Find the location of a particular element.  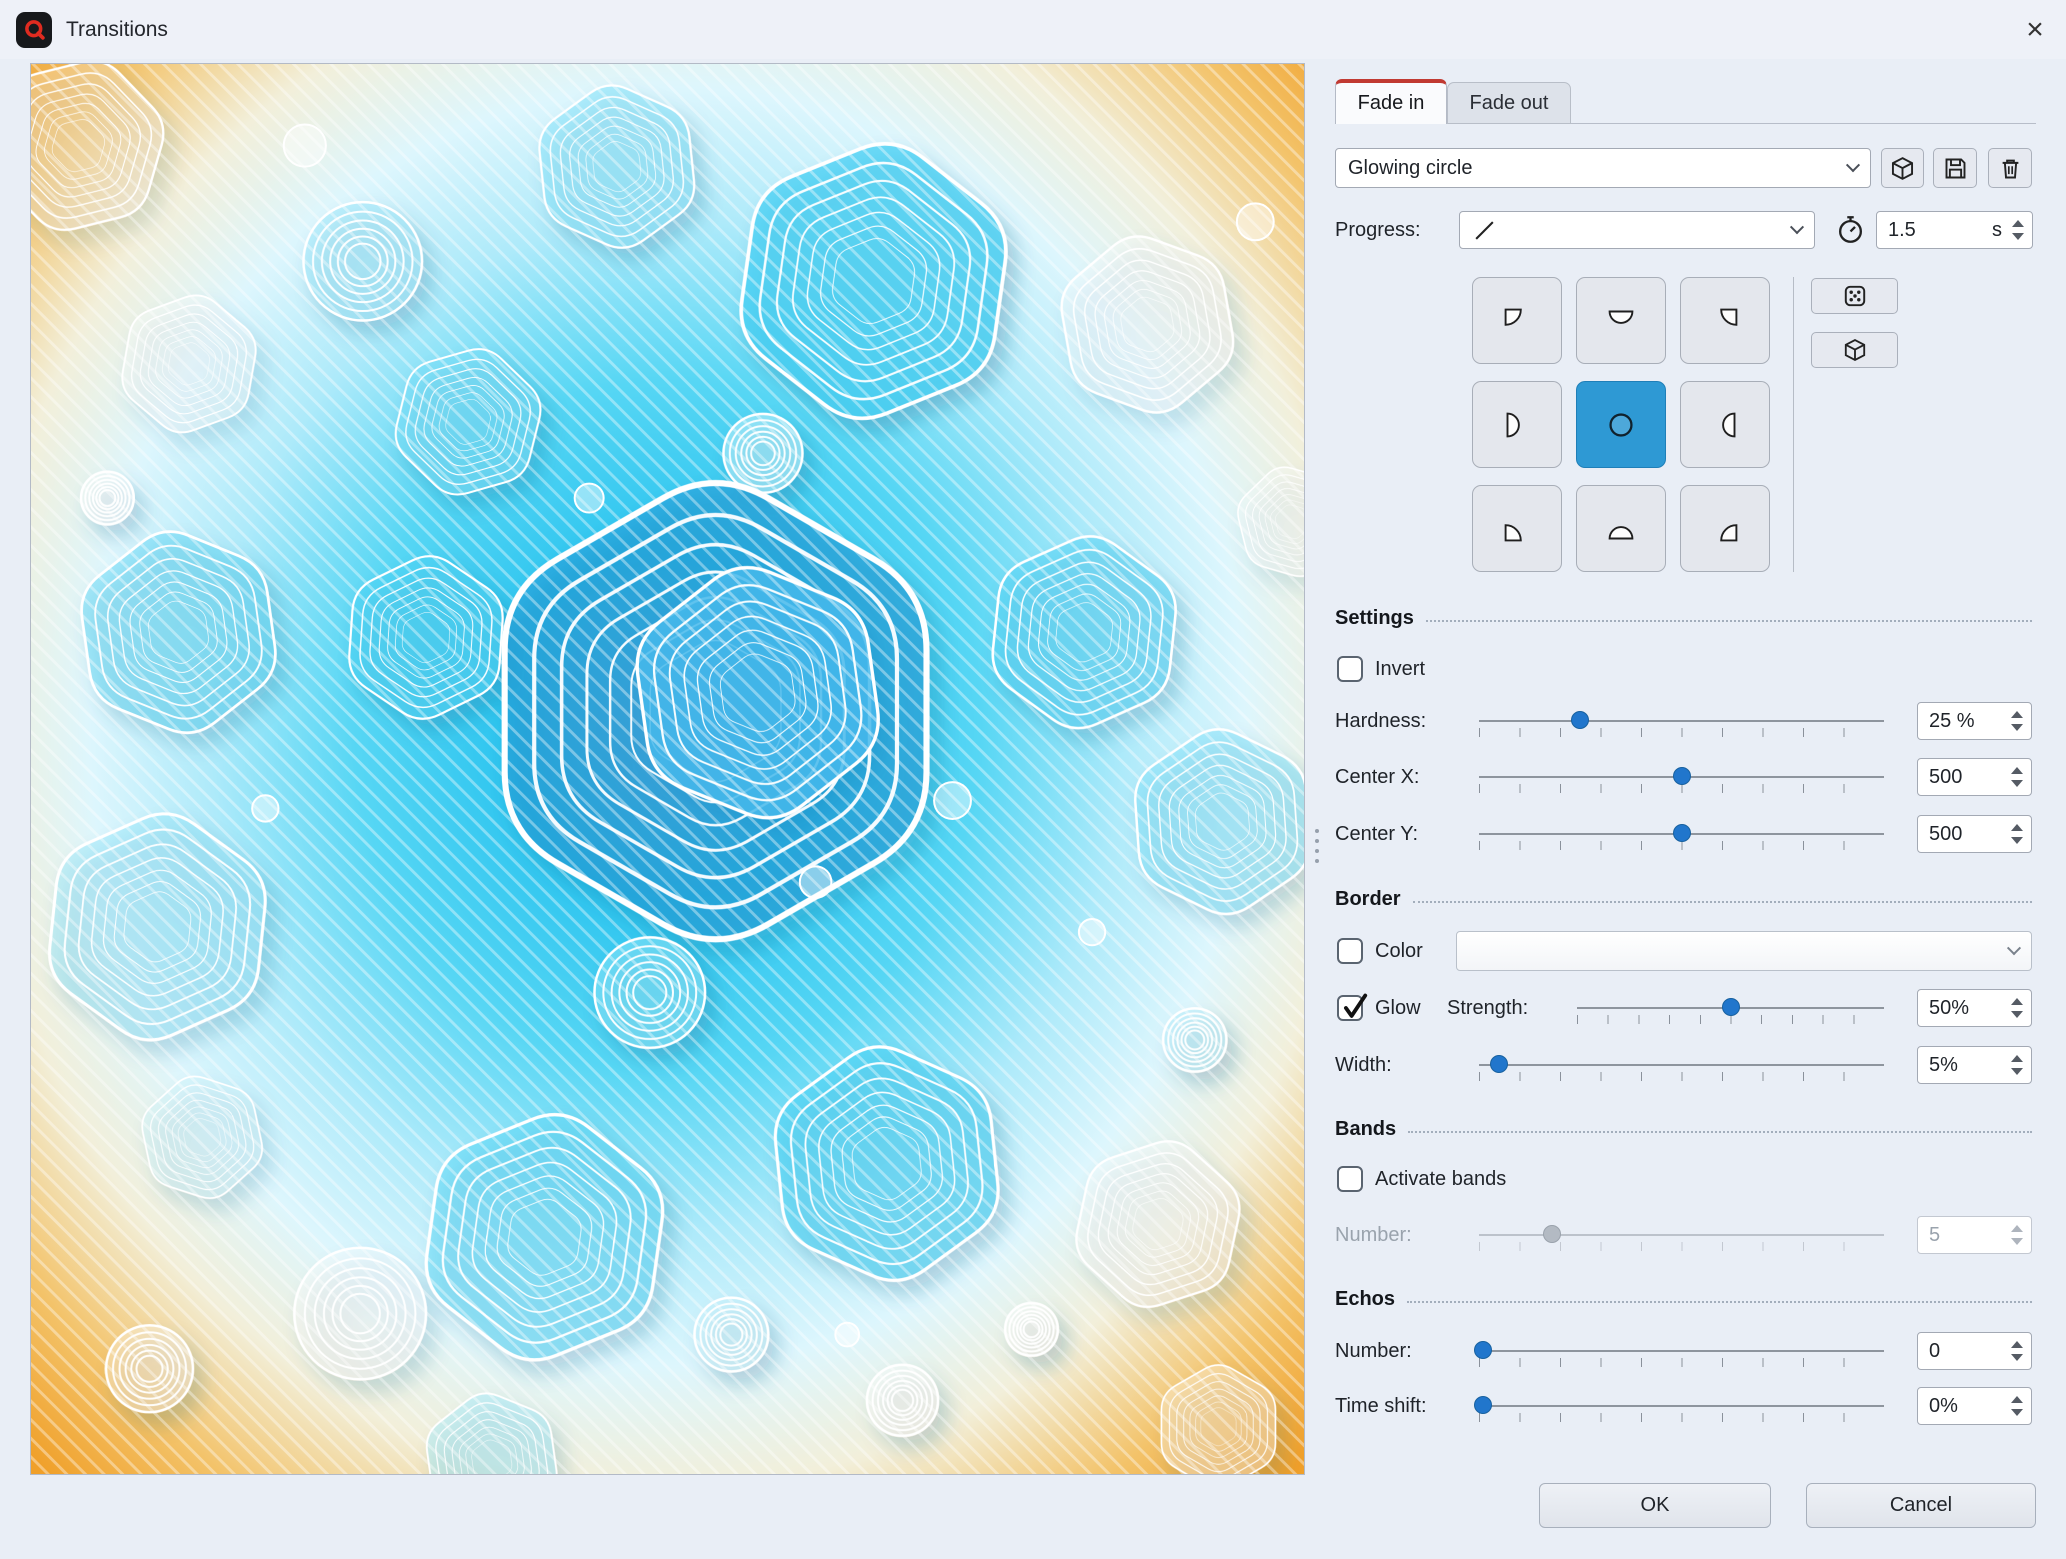

linear-curve-icon is located at coordinates (1484, 230).